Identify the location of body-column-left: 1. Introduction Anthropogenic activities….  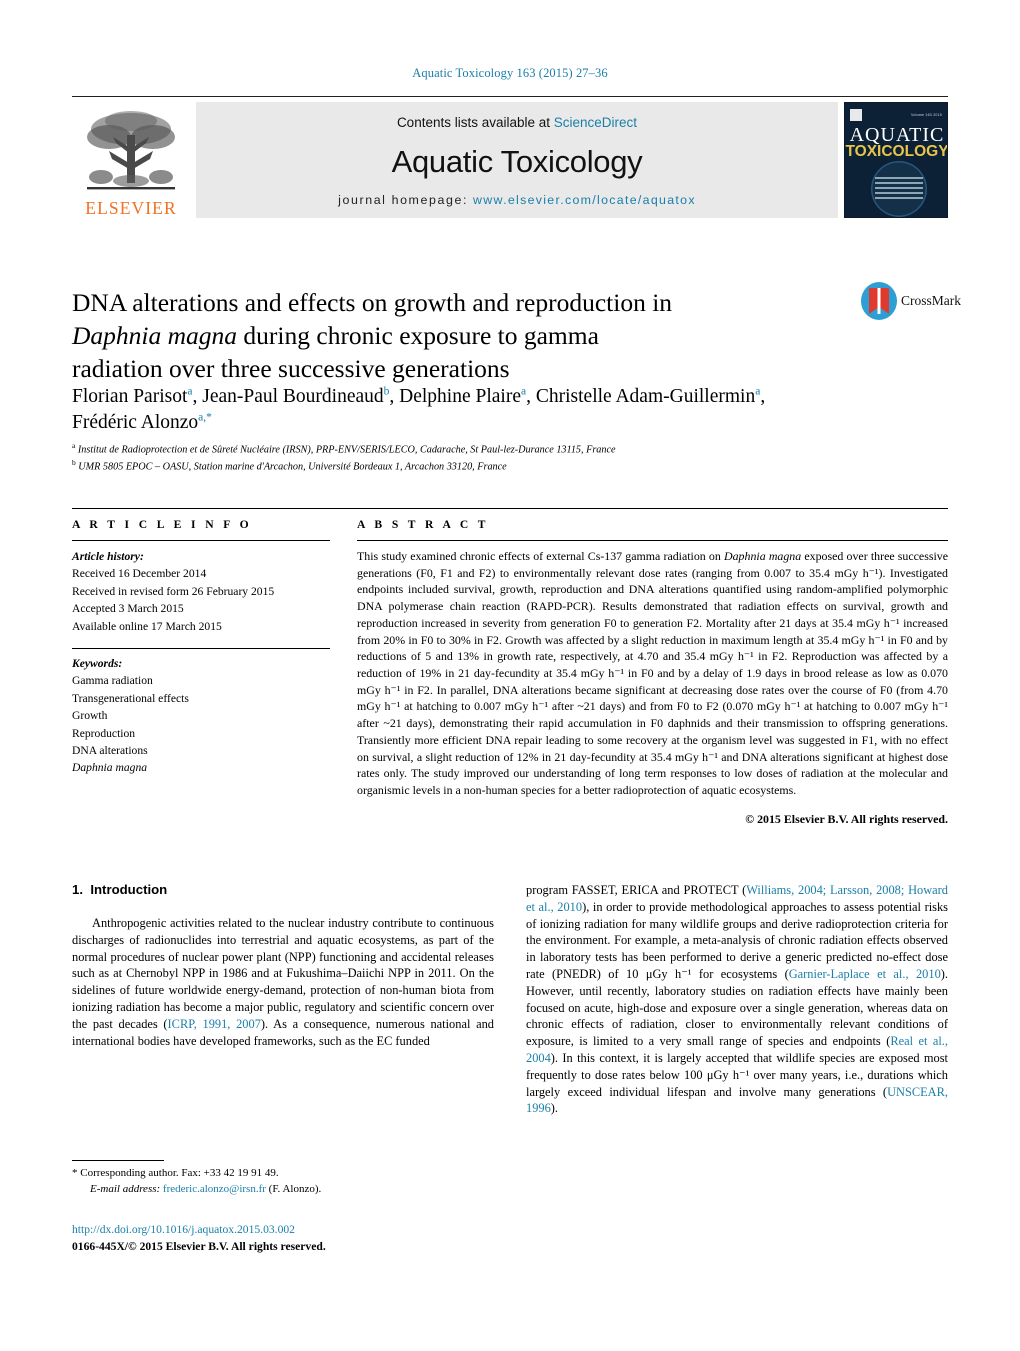
(283, 999).